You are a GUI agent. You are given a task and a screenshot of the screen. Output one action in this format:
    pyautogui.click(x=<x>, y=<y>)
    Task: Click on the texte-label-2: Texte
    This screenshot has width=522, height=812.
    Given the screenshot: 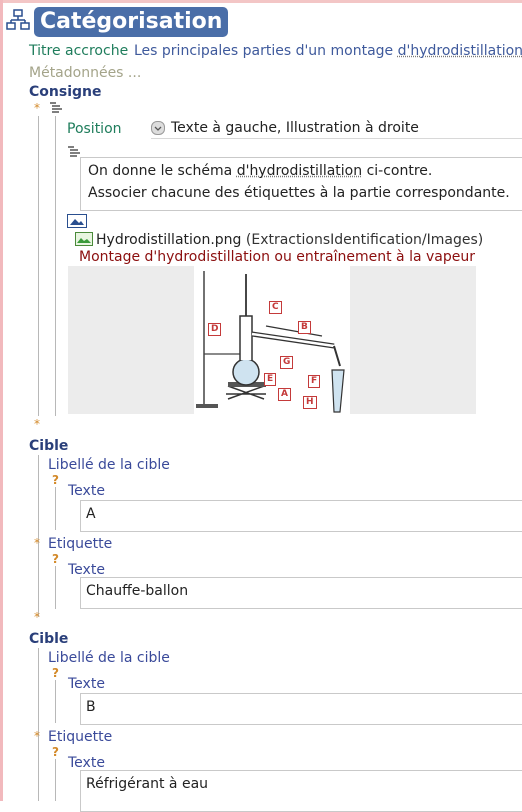 What is the action you would take?
    pyautogui.click(x=86, y=684)
    